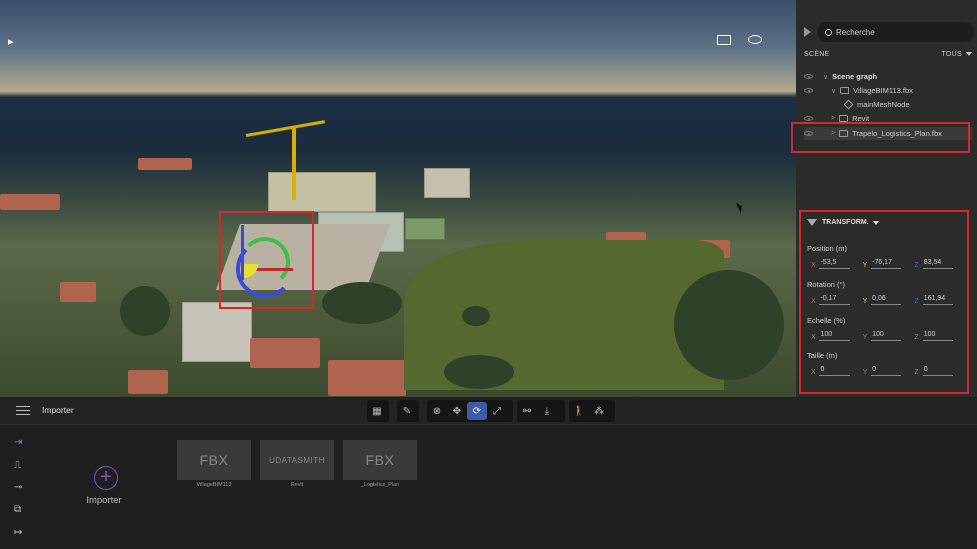 This screenshot has width=977, height=549. I want to click on size-fields: X 0 Y 0 Z 0, so click(888, 371).